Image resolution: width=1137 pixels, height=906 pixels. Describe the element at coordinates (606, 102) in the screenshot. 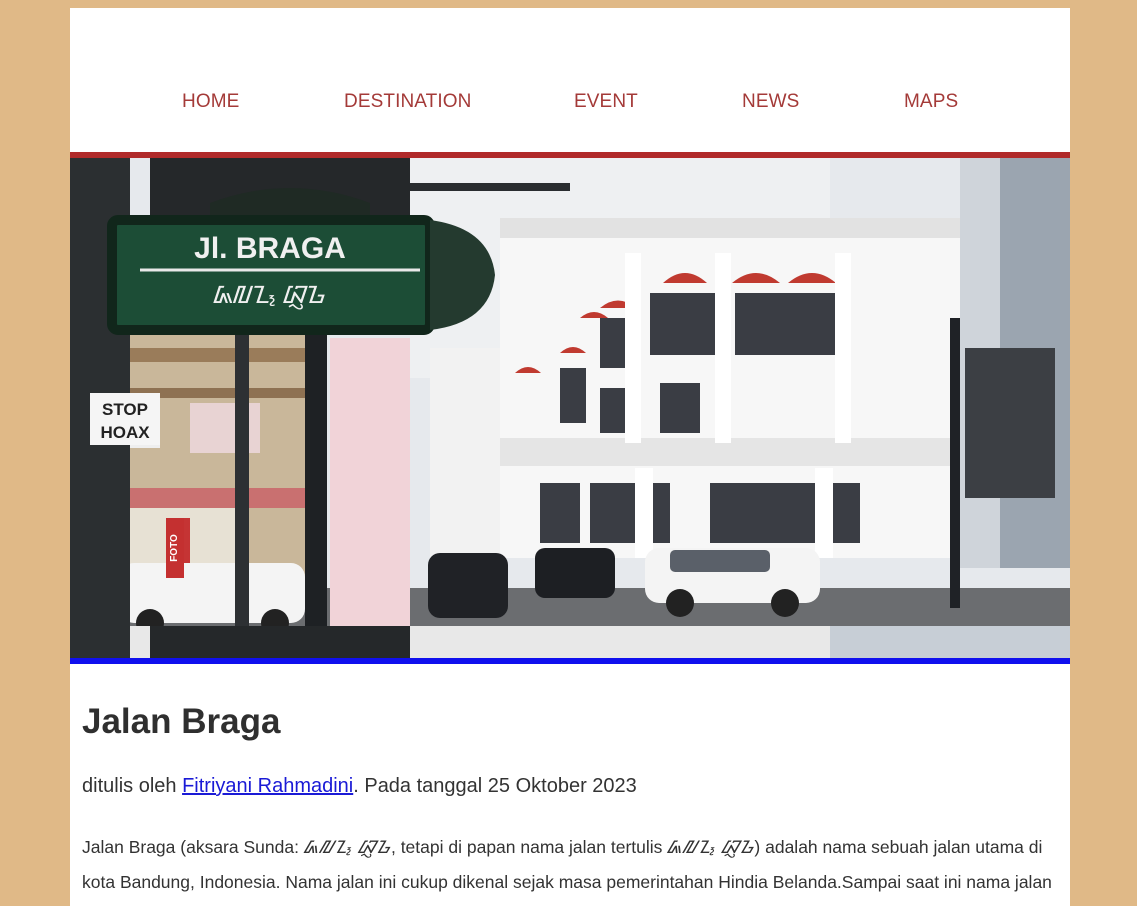

I see `nav-event: EVENT` at that location.